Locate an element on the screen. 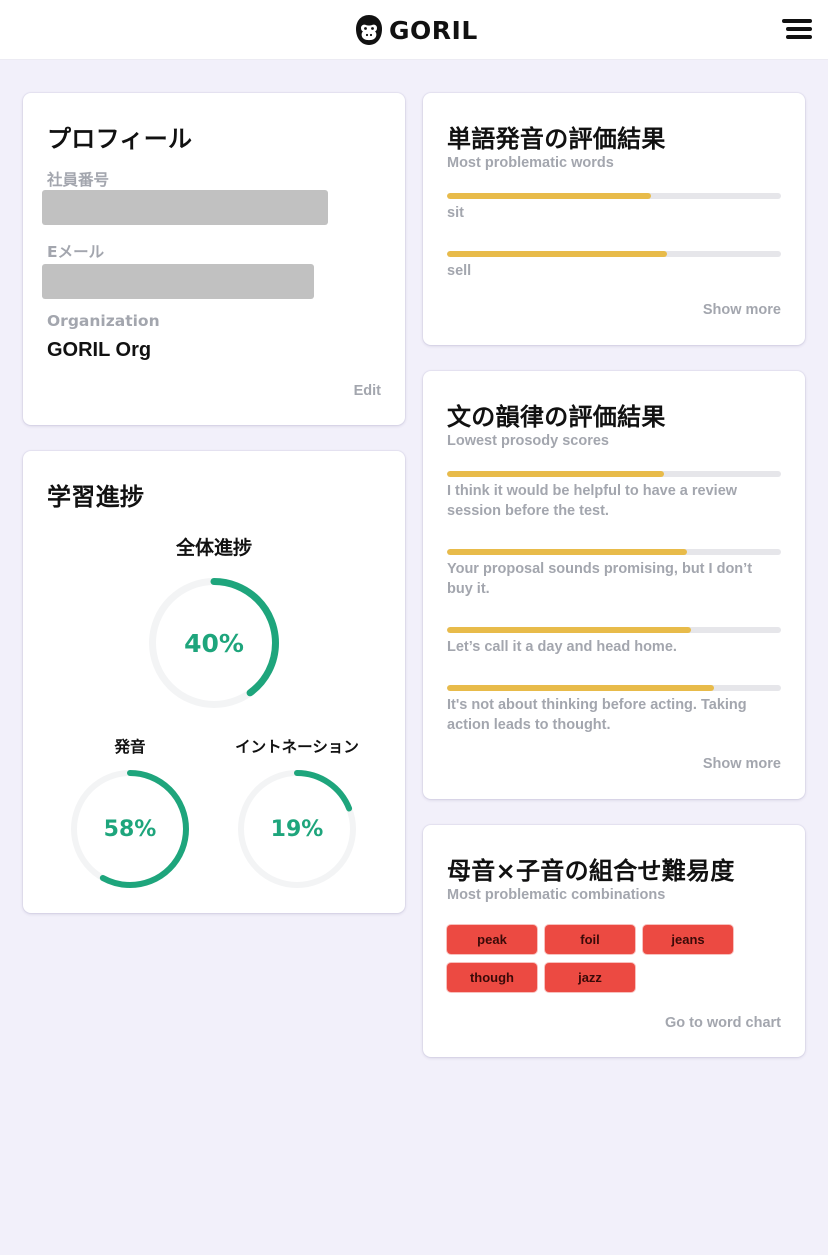  combinations-title: 母音×子音の組合せ難易度 is located at coordinates (591, 871).